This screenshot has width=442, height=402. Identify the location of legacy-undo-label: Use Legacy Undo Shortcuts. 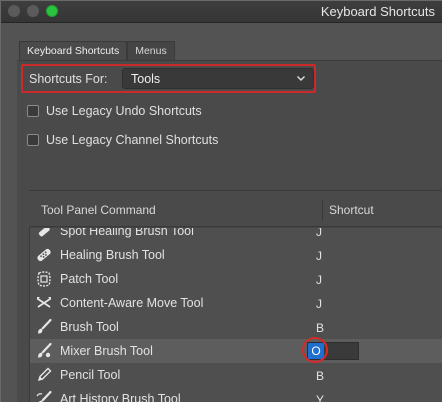
(124, 111).